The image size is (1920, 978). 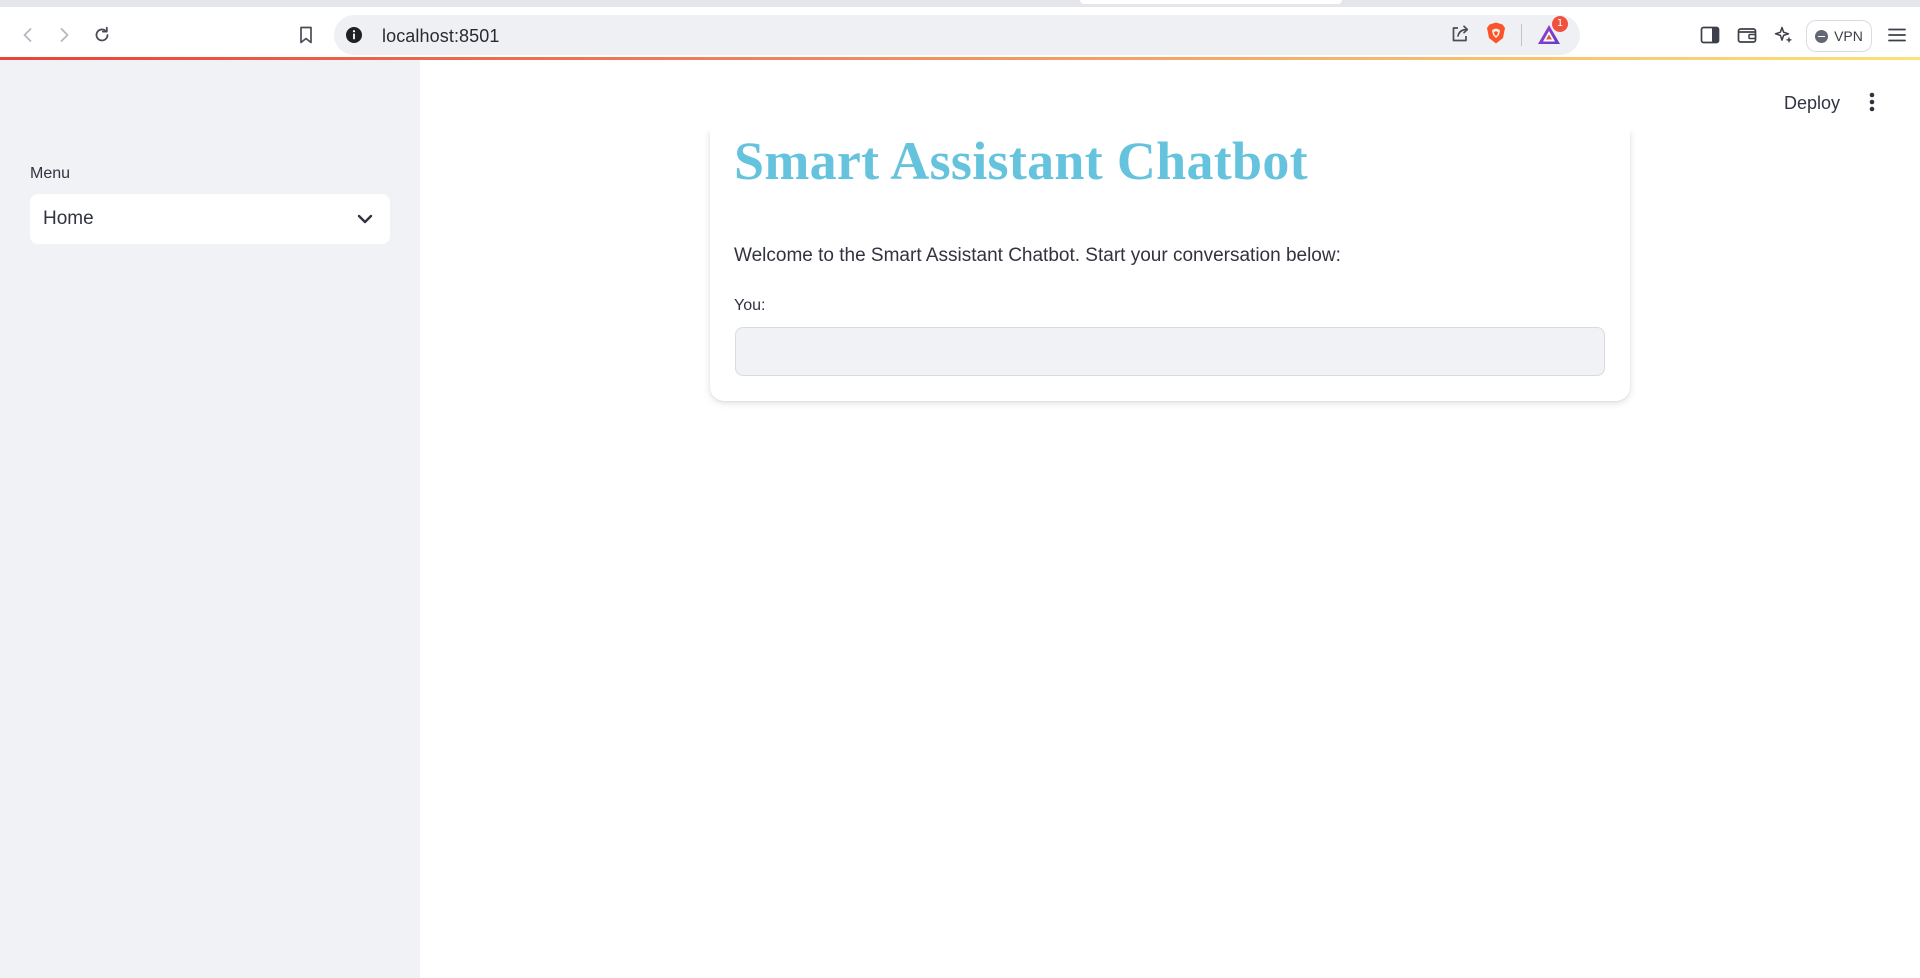 I want to click on sparkle-icon, so click(x=1784, y=35).